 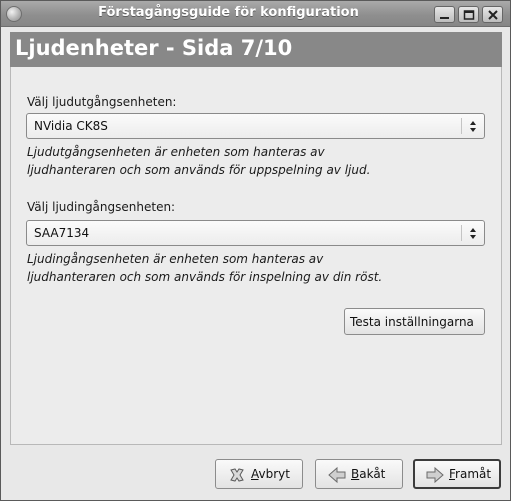 I want to click on titlebar: Förstagångsguide för konfiguration, so click(x=255, y=14).